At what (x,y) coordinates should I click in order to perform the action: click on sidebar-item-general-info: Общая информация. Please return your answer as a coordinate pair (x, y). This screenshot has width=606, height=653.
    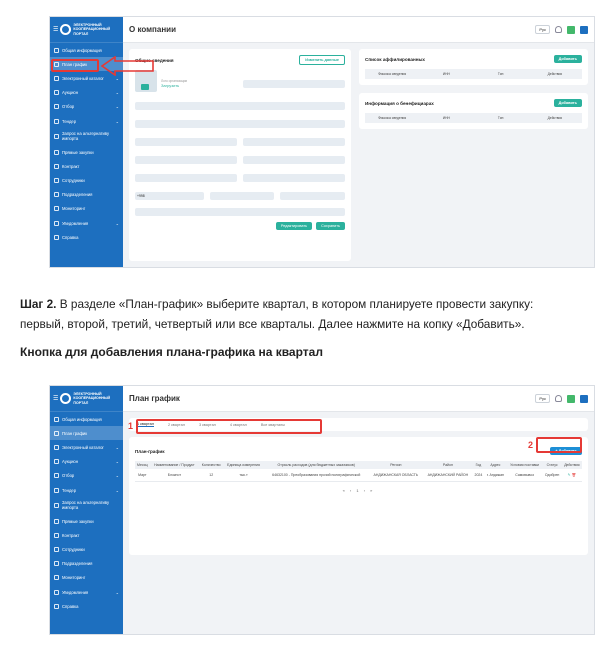
    Looking at the image, I should click on (86, 419).